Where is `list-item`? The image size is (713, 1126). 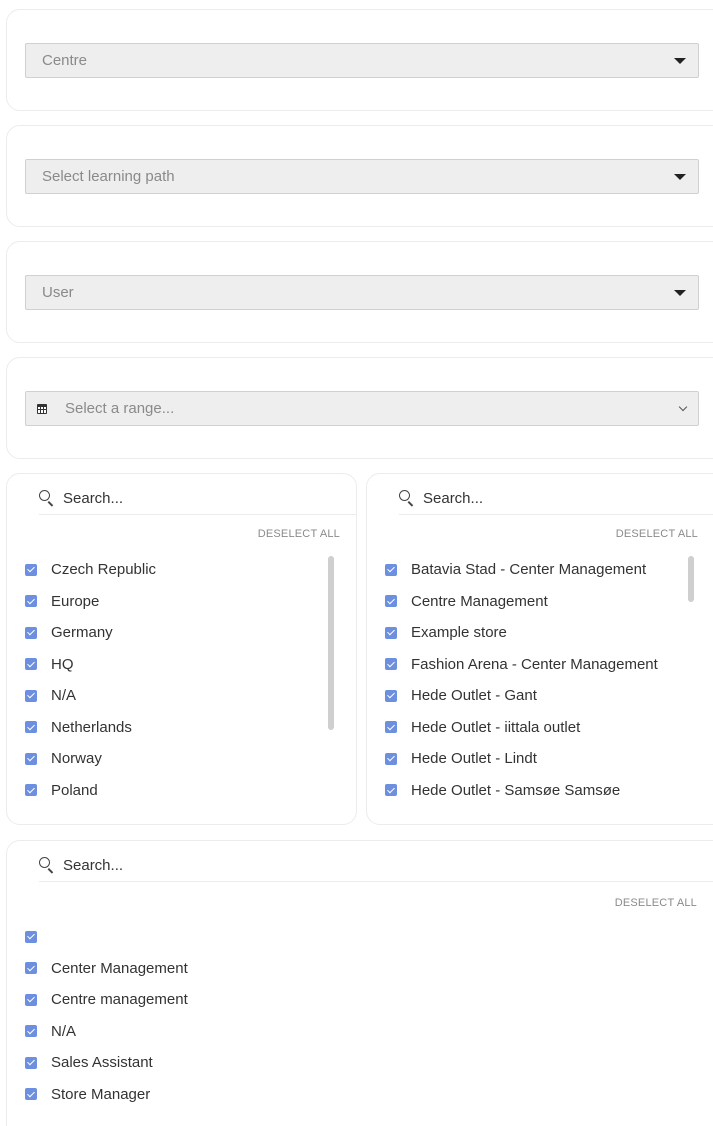 list-item is located at coordinates (106, 937).